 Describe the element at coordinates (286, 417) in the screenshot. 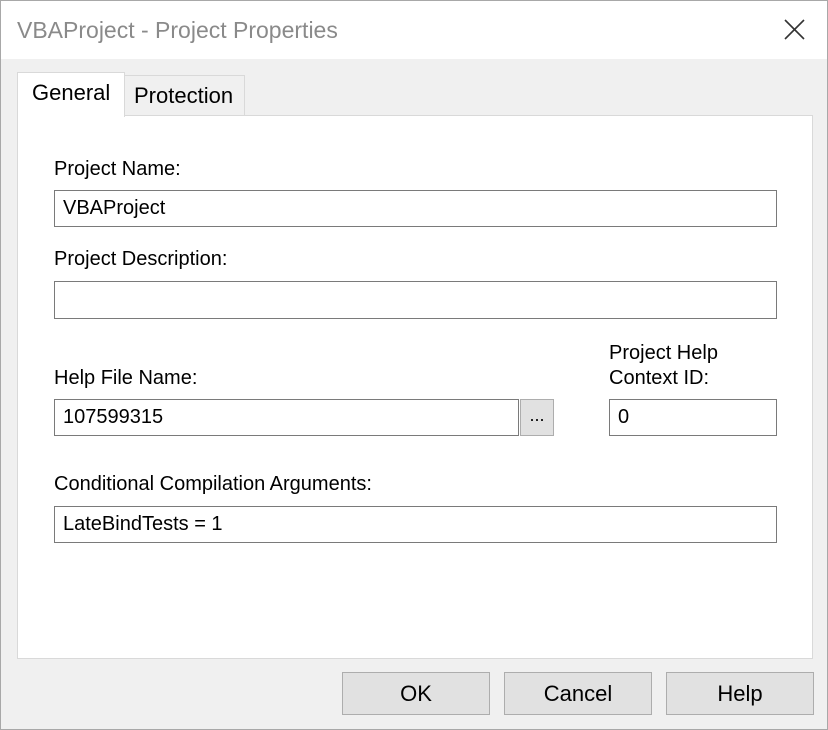

I see `help-file-name-input: 107599315` at that location.